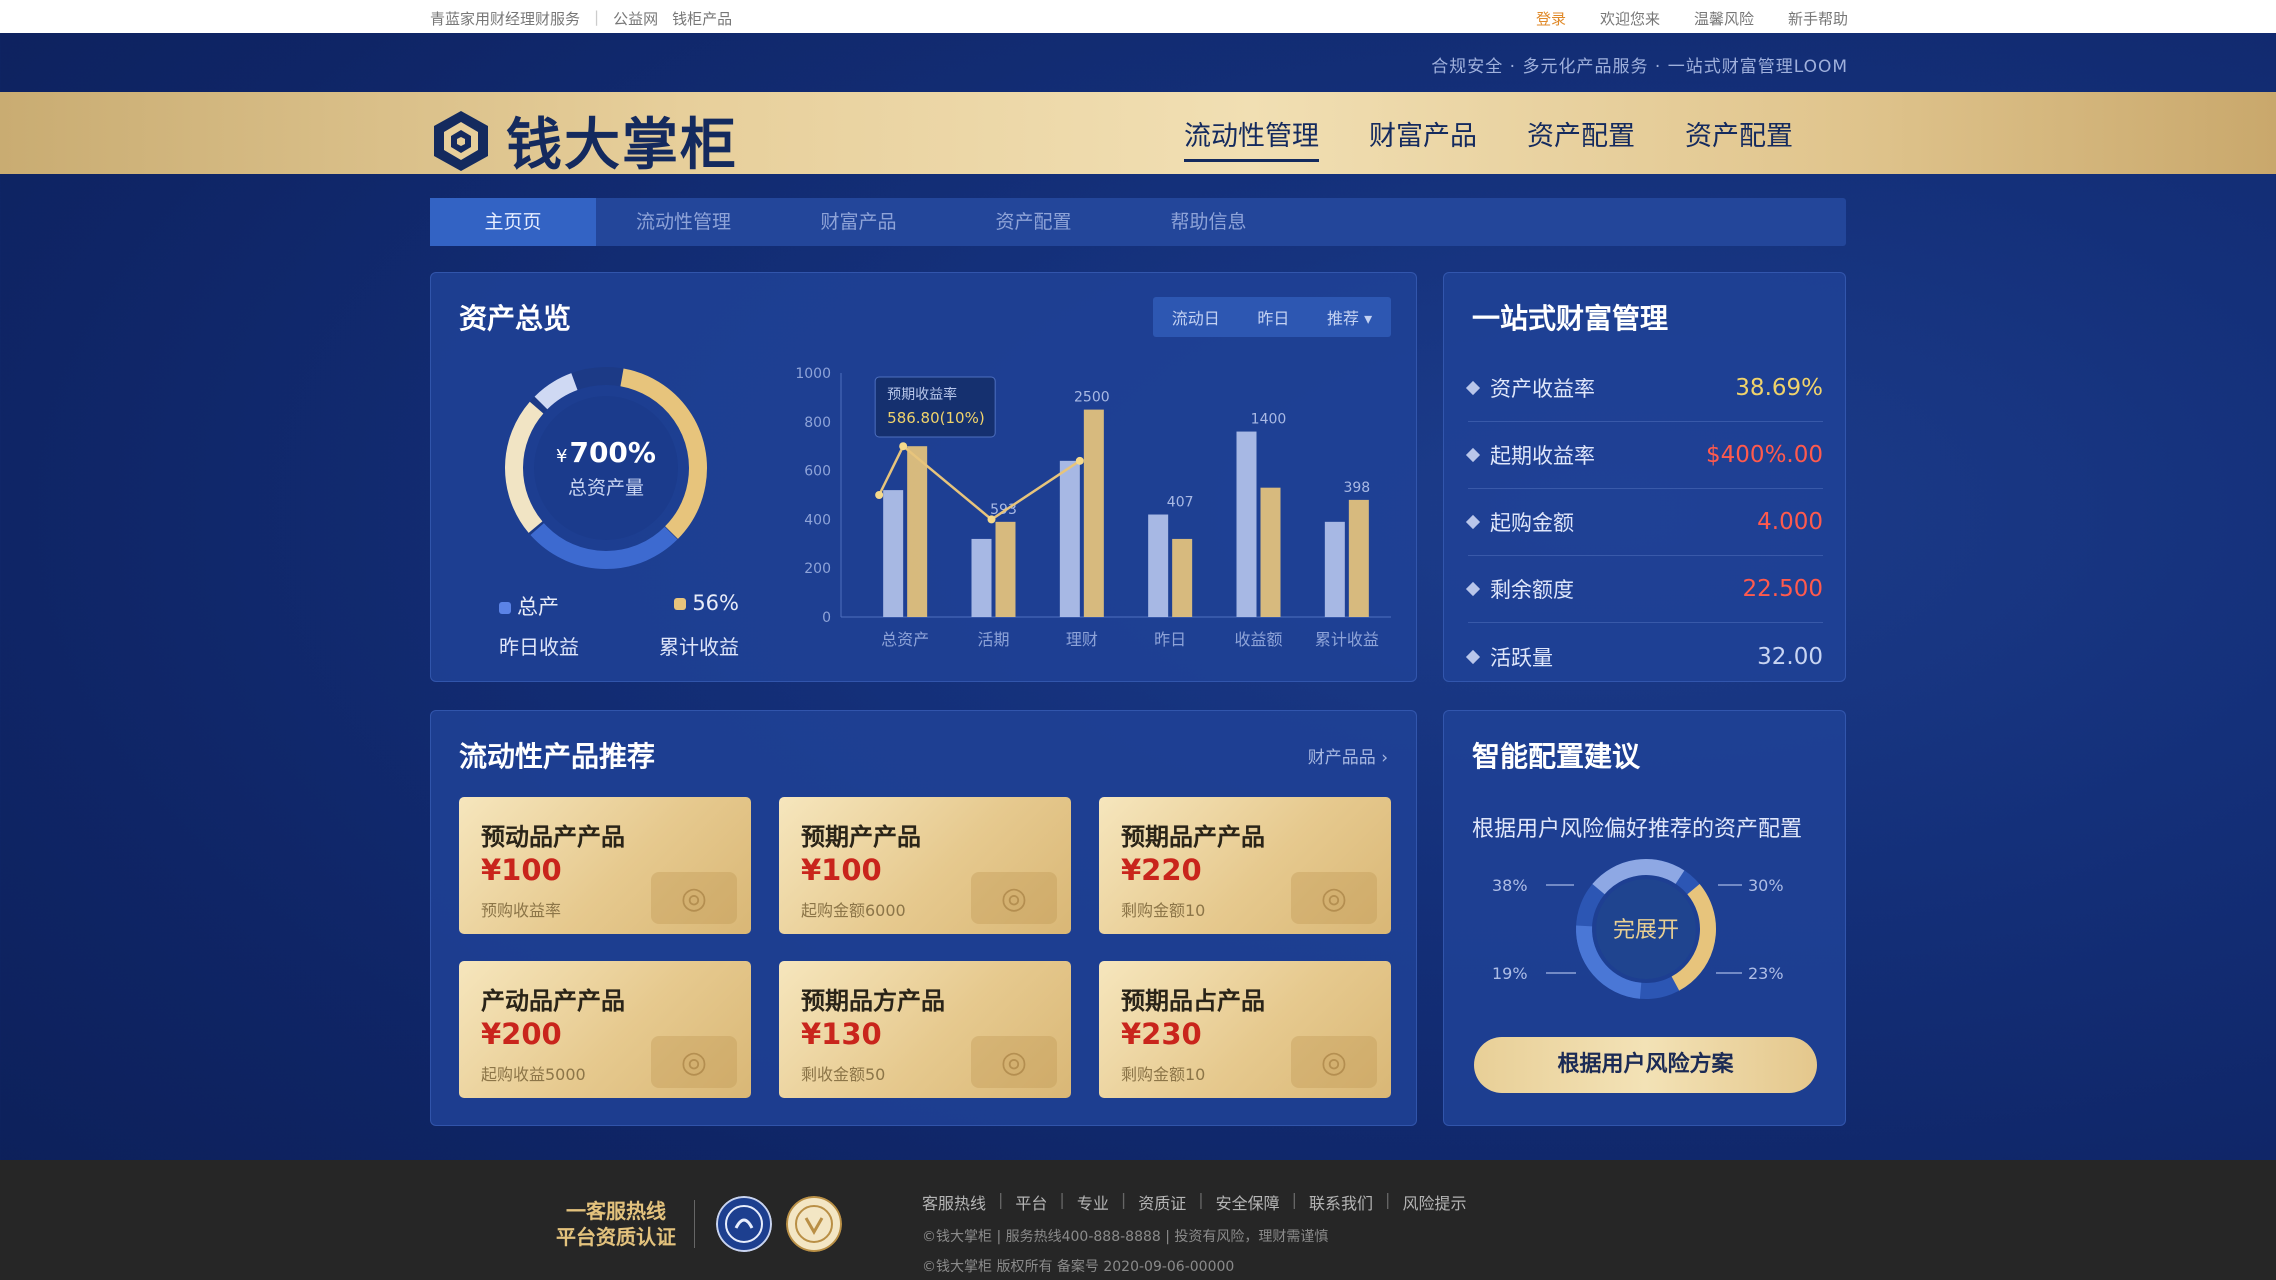  What do you see at coordinates (1434, 1202) in the screenshot?
I see `footer-link: 风险提示` at bounding box center [1434, 1202].